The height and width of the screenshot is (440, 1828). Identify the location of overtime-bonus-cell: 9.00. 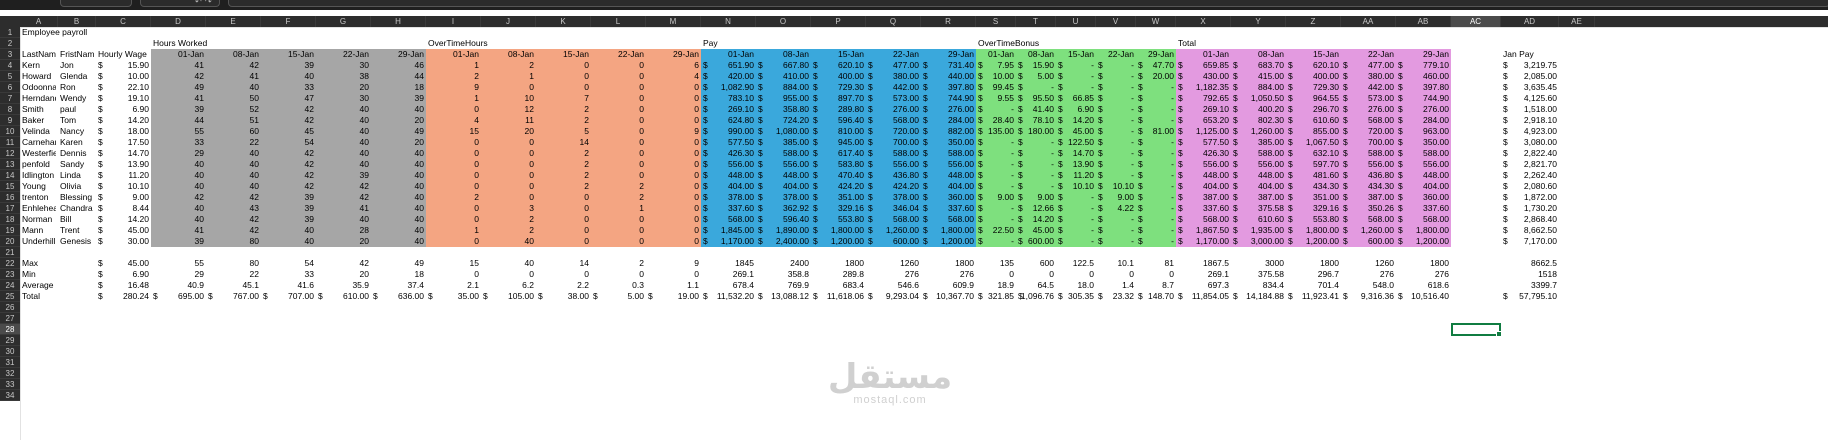
(1036, 197).